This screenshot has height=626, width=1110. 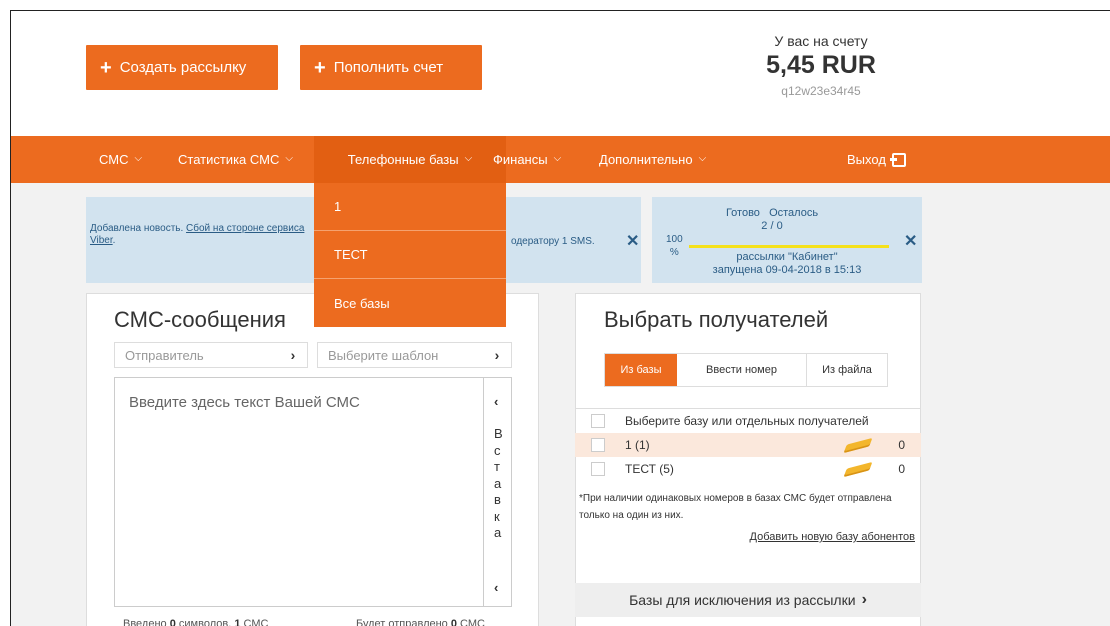 I want to click on typed-counter: Введено 0 символов, 1 СМС, so click(x=195, y=622).